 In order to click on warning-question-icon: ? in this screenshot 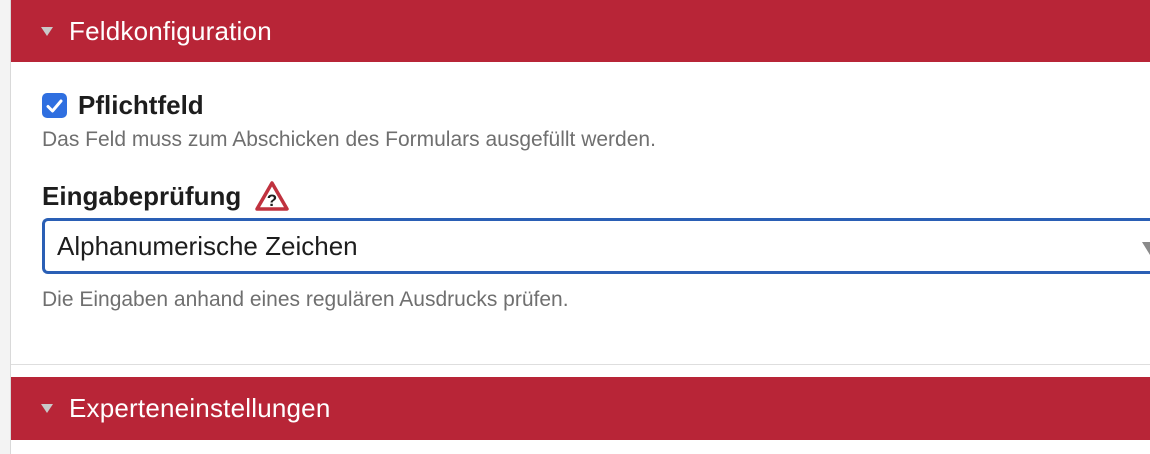, I will do `click(272, 196)`.